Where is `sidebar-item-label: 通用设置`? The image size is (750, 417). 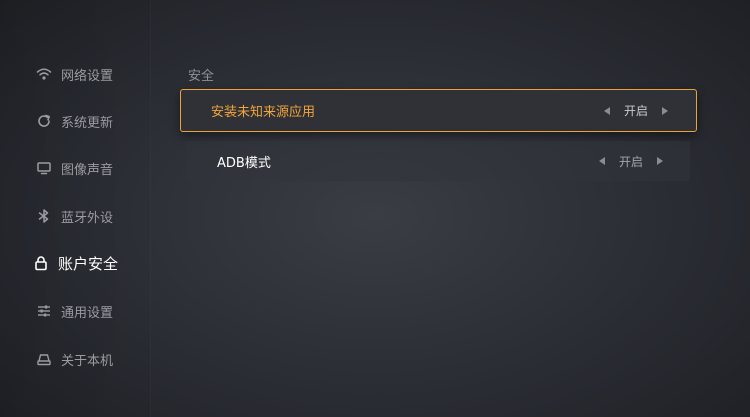
sidebar-item-label: 通用设置 is located at coordinates (87, 313).